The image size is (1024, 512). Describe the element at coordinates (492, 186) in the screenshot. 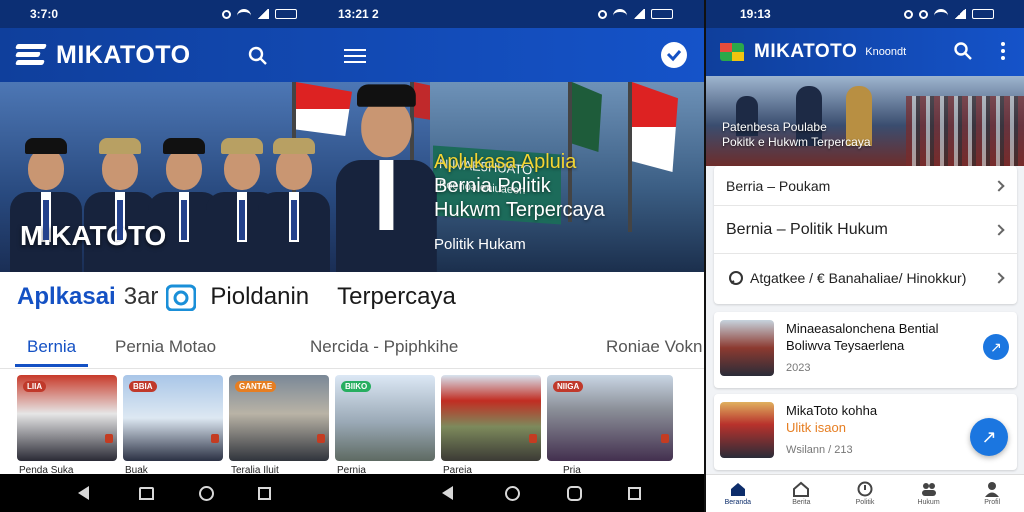

I see `hero-headline-line: Bernia Politik` at that location.